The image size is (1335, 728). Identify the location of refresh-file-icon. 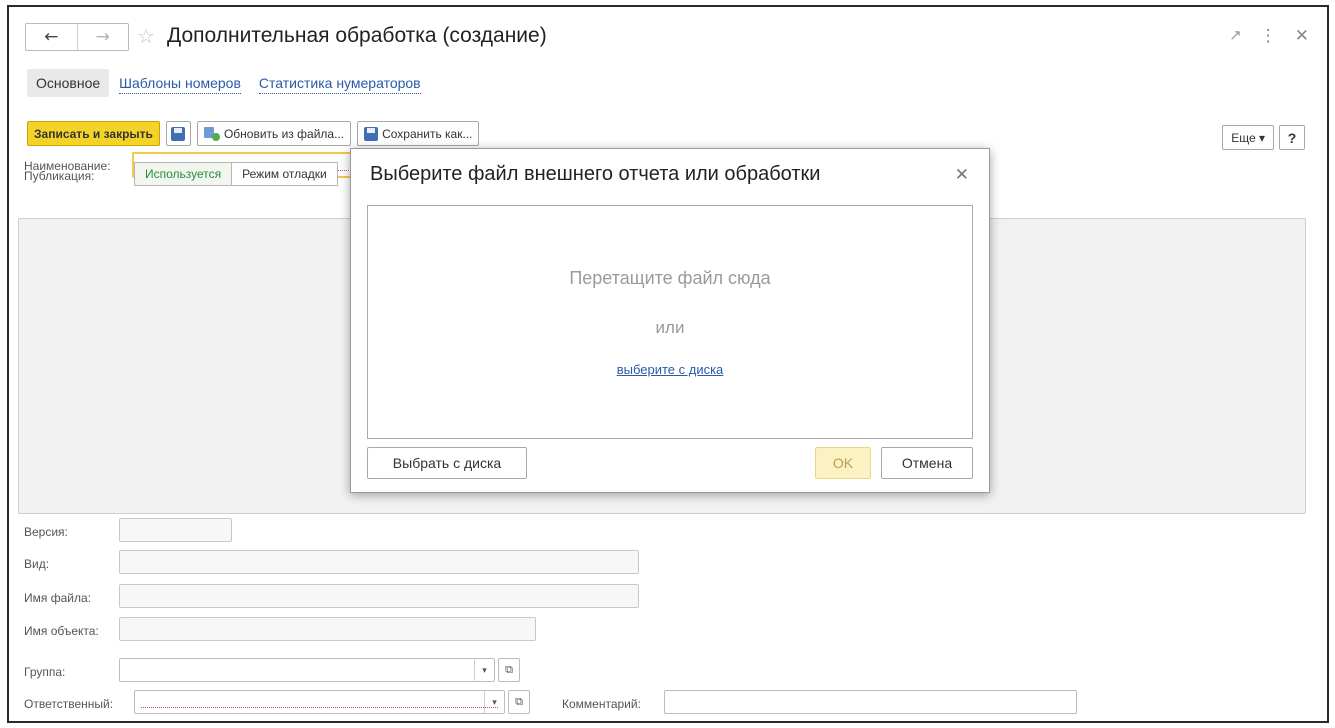
(211, 133).